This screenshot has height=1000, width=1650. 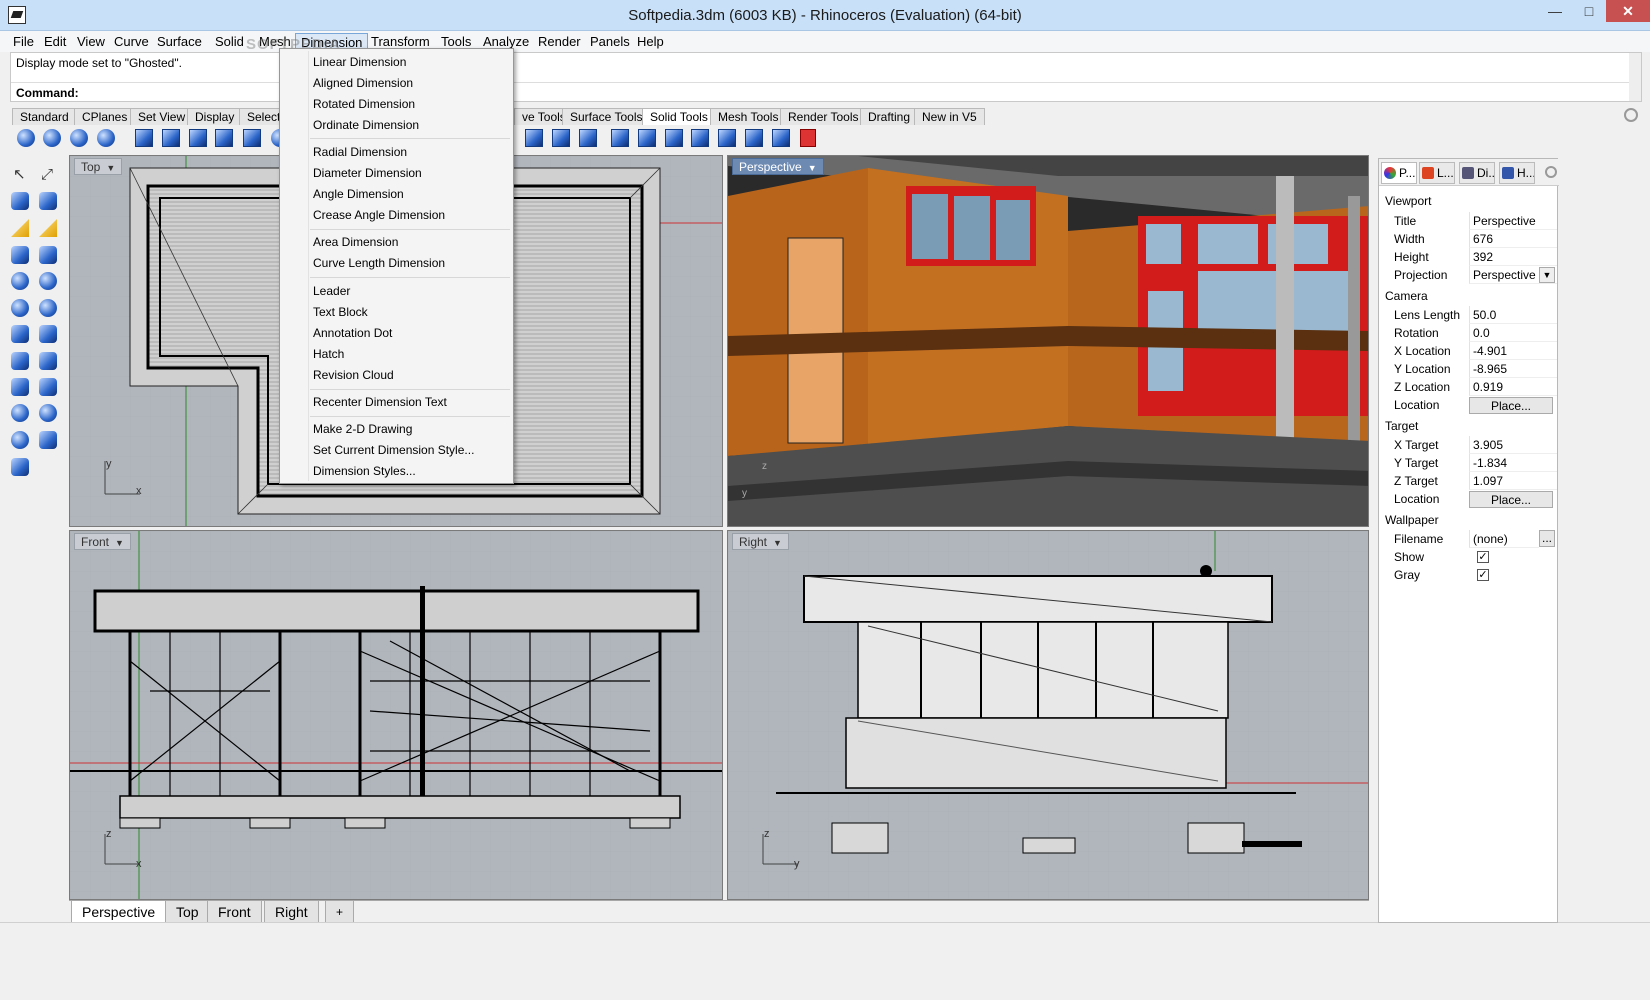 I want to click on fillet-edge-icon, so click(x=198, y=138).